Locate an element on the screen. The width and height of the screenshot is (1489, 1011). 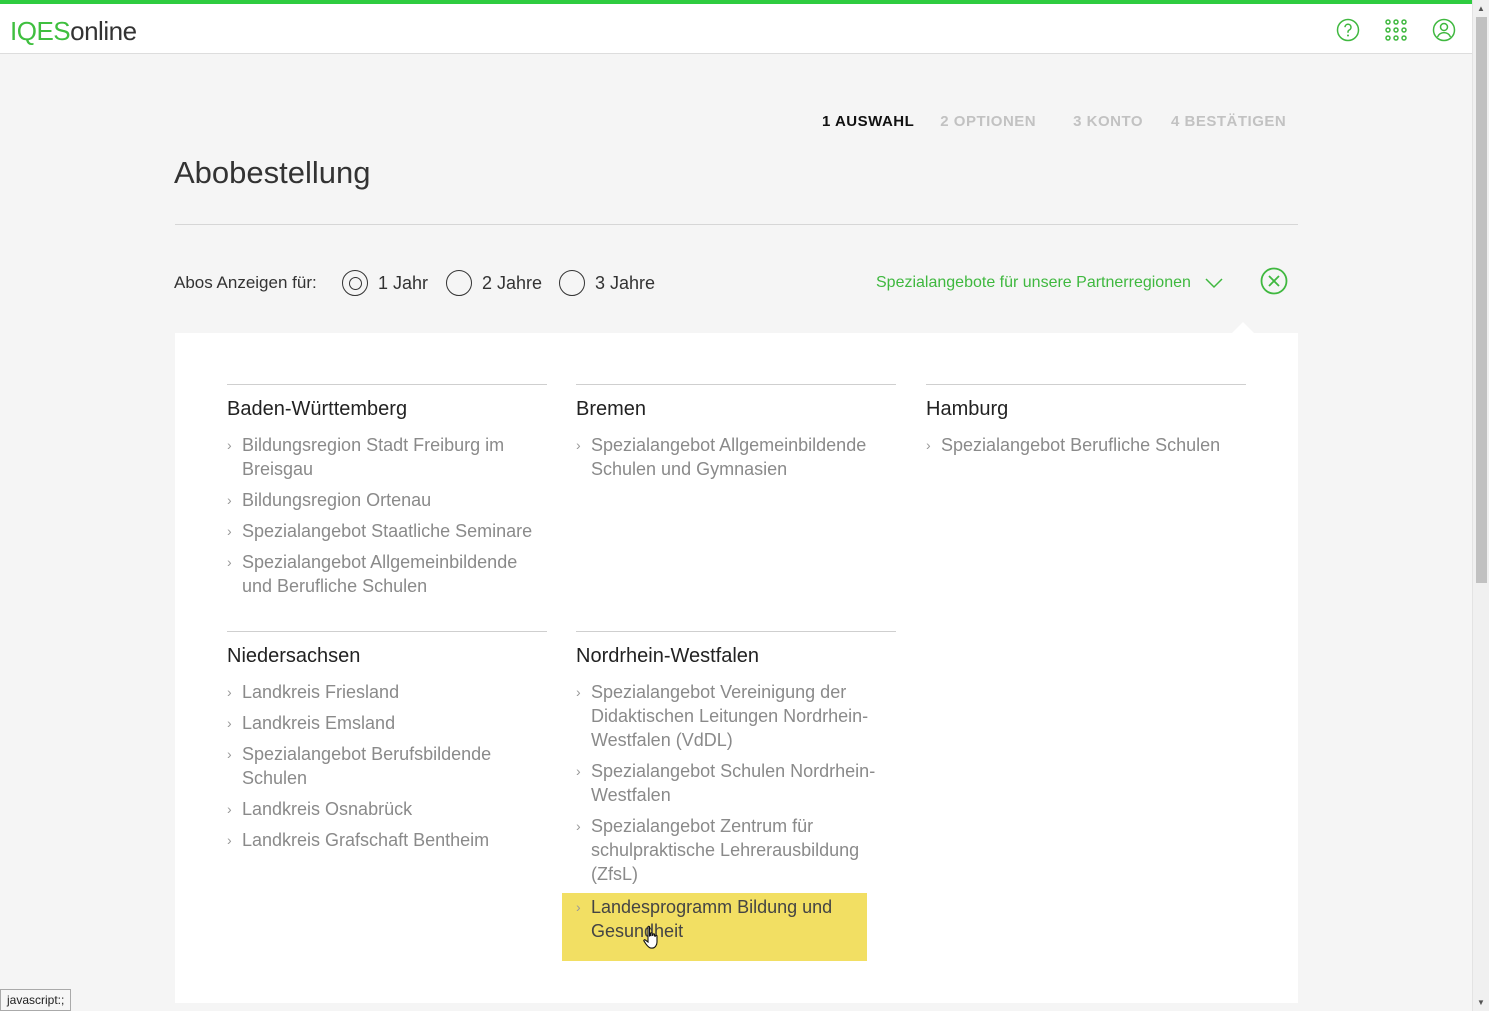
region-title: Hamburg is located at coordinates (967, 409).